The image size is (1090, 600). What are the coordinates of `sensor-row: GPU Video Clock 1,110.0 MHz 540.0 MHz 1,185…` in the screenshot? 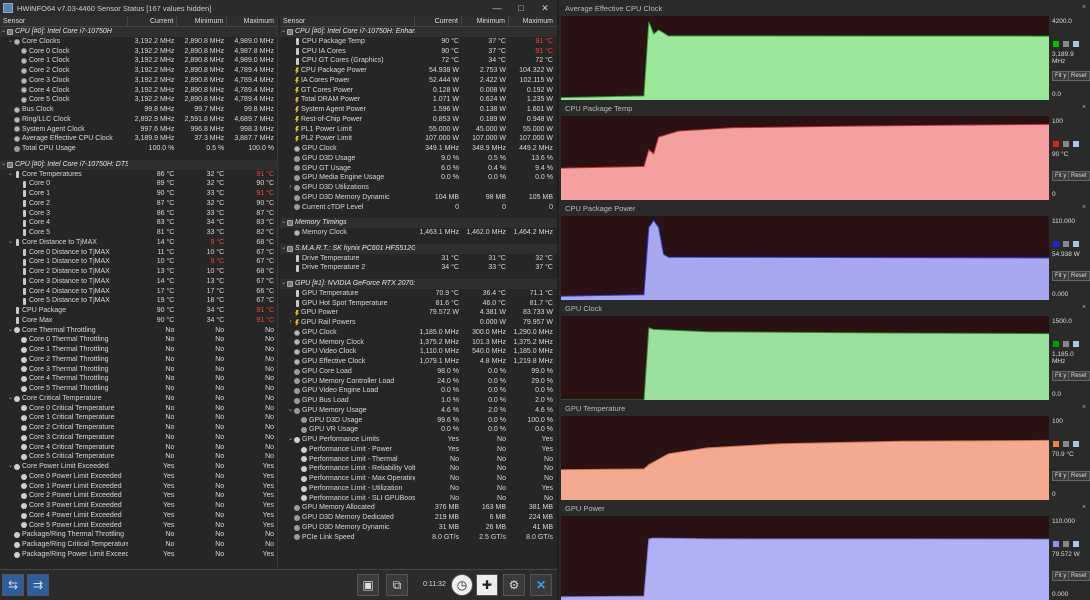 It's located at (418, 352).